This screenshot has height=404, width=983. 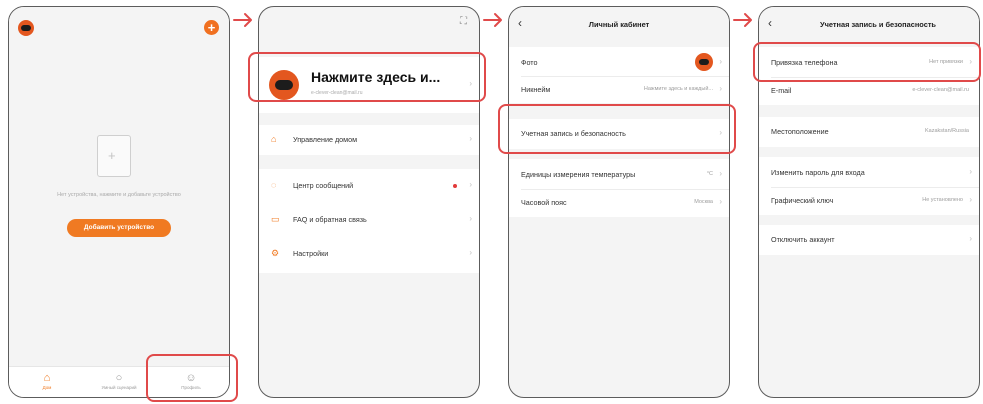 I want to click on tab-scene: ○ Умный сценарий, so click(x=119, y=380).